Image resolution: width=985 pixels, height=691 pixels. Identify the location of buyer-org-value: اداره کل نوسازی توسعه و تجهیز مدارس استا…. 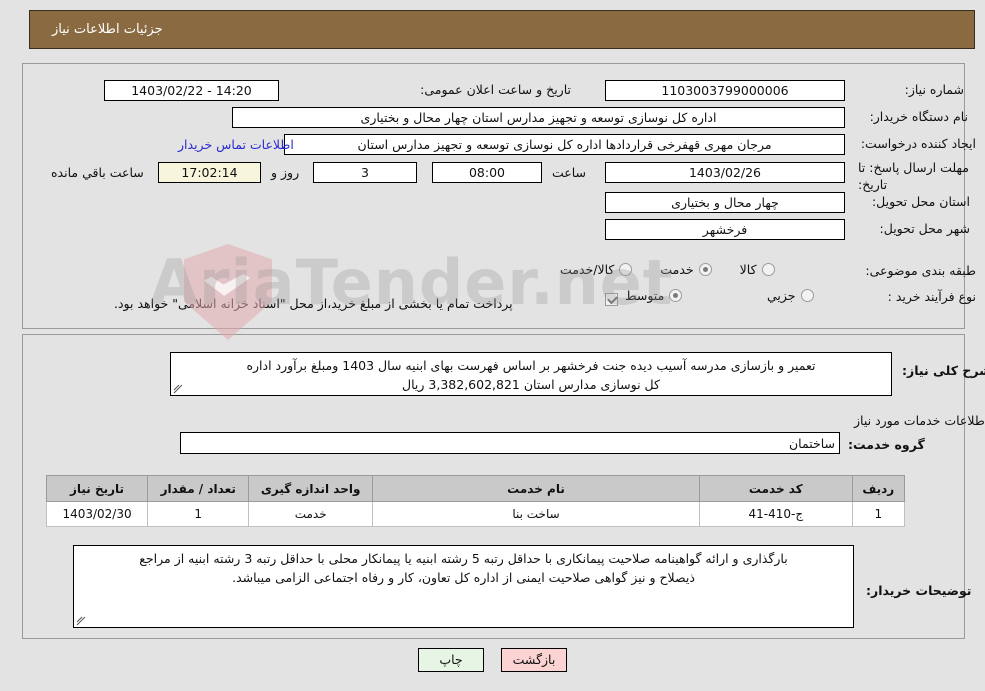
(538, 117).